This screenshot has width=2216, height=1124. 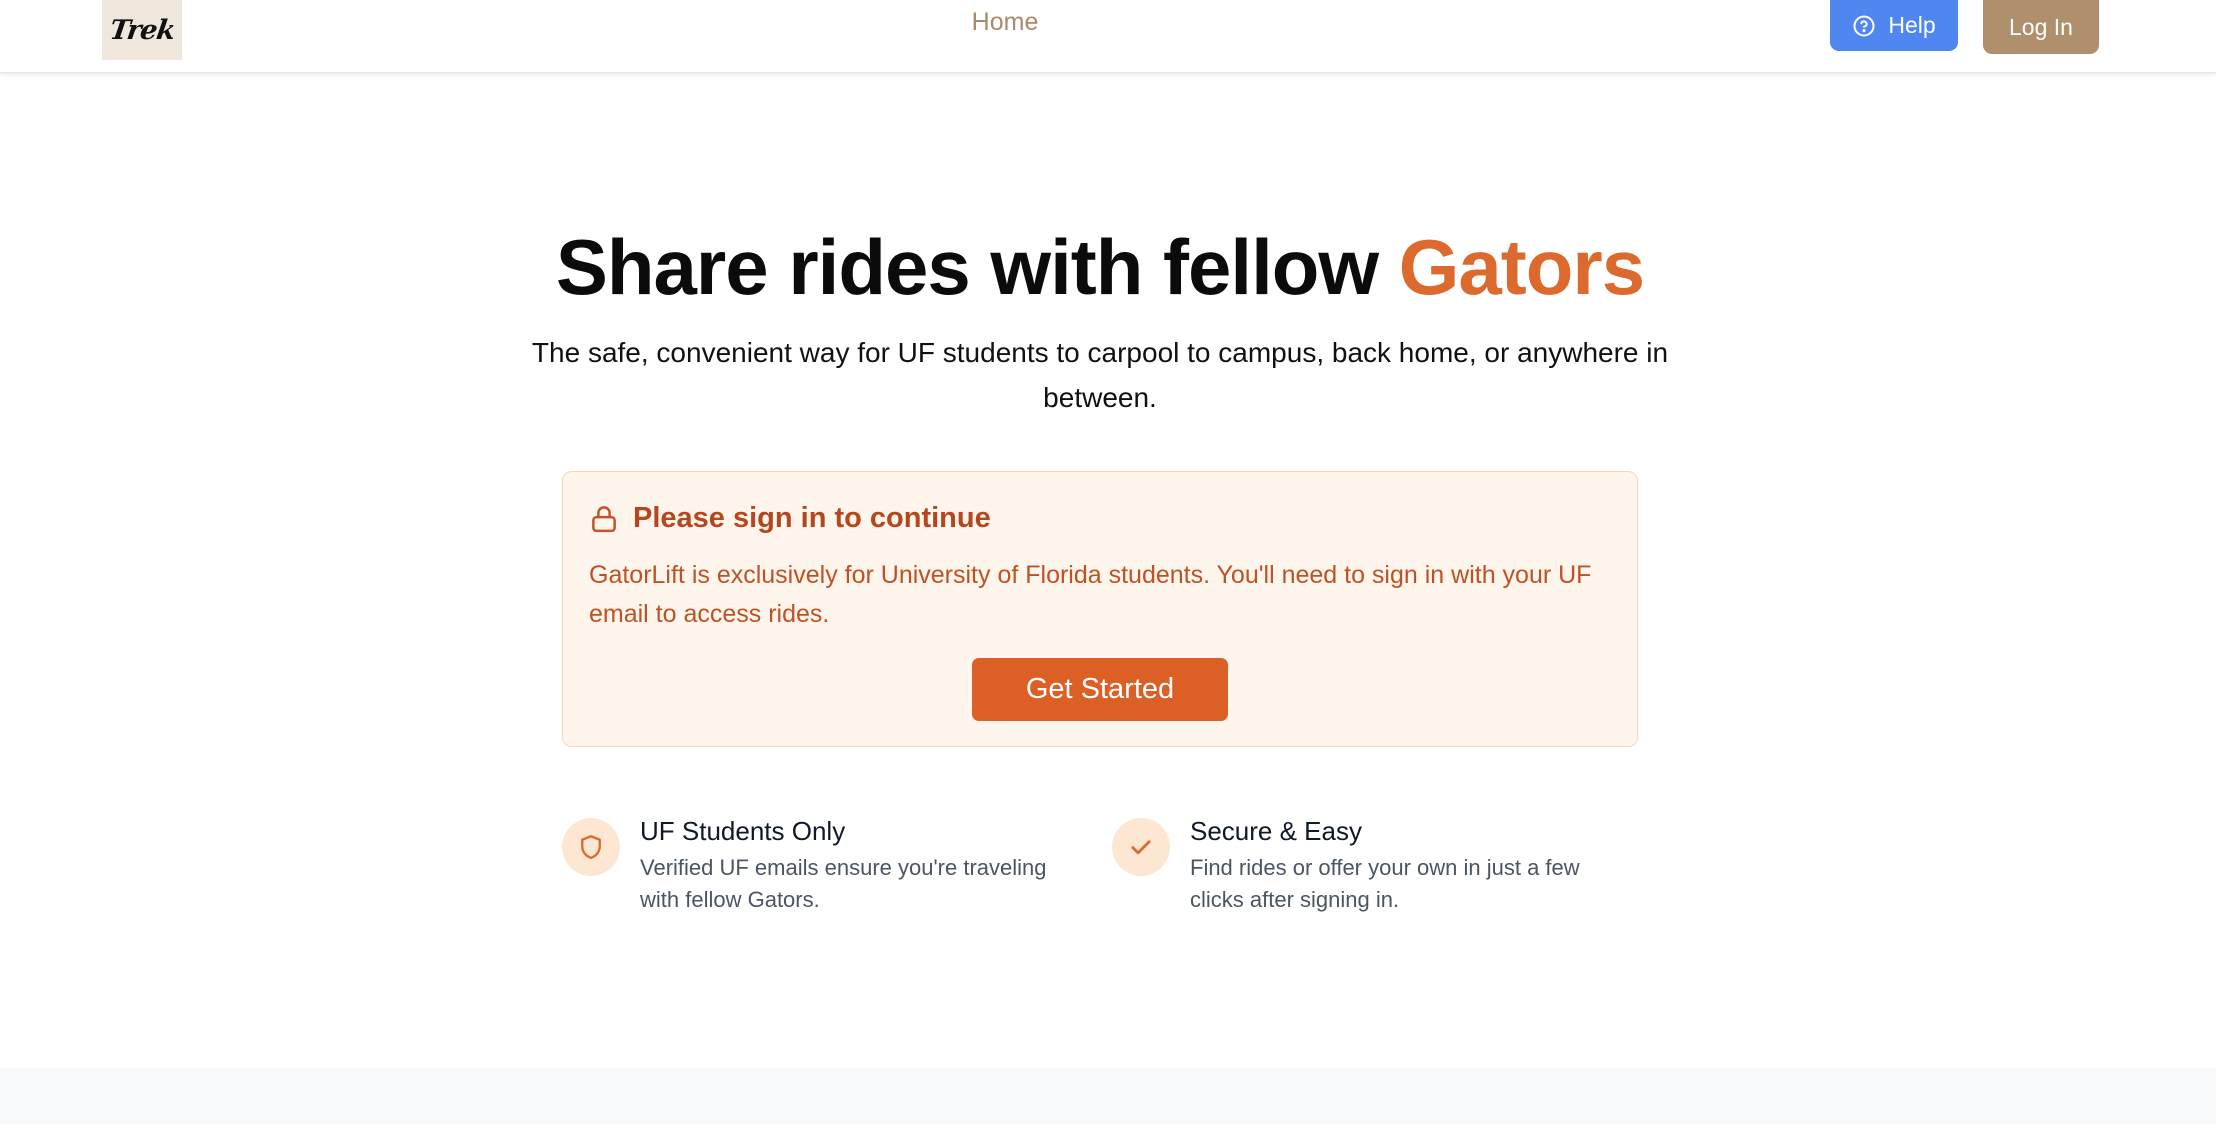 I want to click on hero-title-accent: Gators, so click(x=1521, y=267).